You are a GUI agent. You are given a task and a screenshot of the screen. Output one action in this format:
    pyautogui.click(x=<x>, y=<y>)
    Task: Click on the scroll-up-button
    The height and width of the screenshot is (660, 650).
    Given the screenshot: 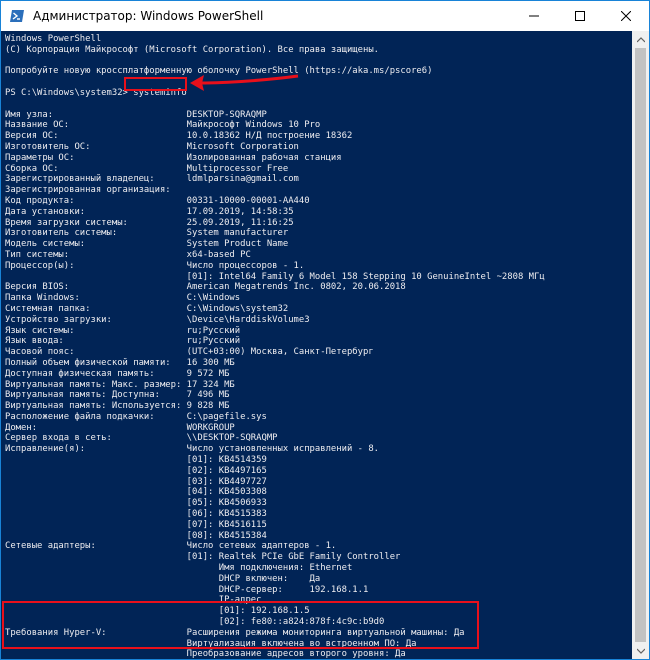 What is the action you would take?
    pyautogui.click(x=640, y=39)
    